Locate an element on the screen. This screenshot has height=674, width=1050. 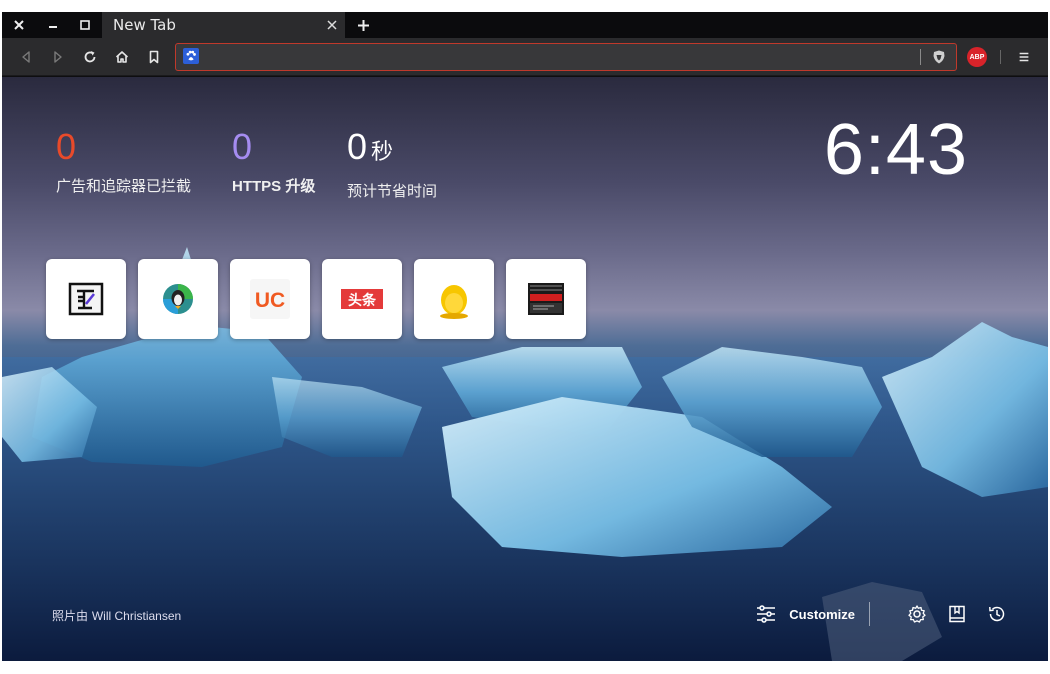
bookmarks-button is located at coordinates (957, 614).